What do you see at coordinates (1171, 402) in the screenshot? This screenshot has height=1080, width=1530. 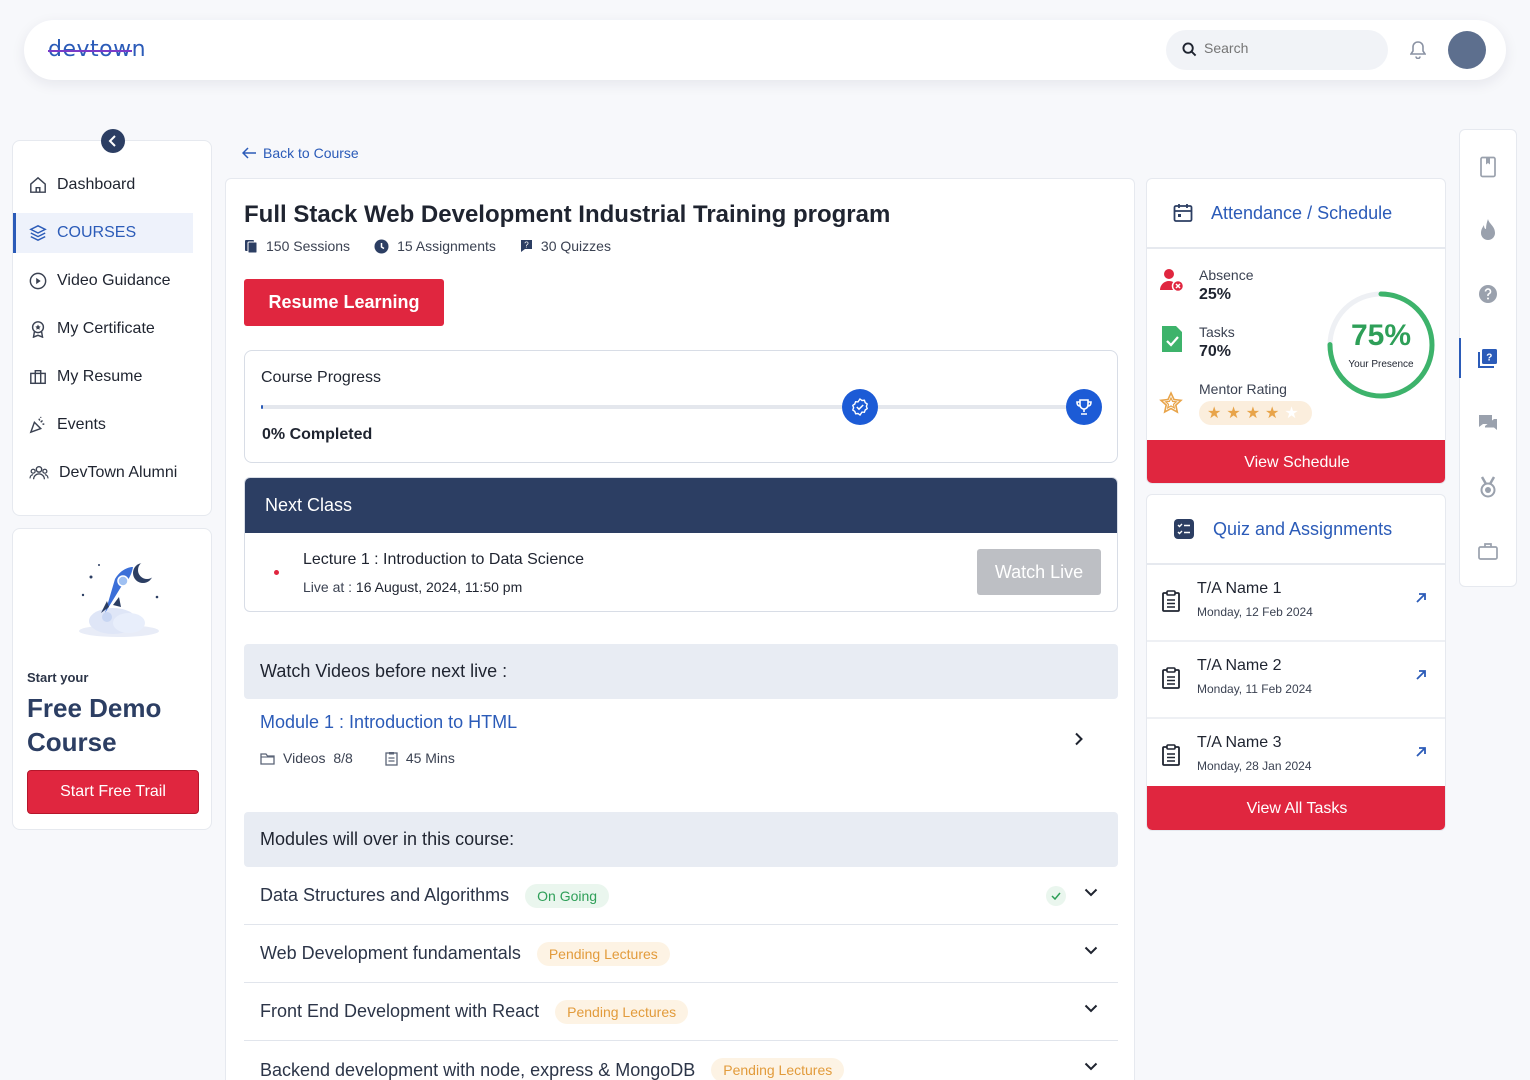 I see `star-outline-icon` at bounding box center [1171, 402].